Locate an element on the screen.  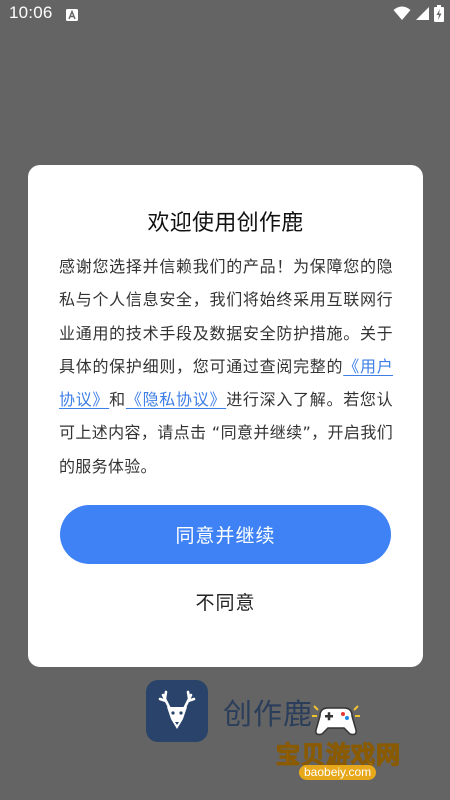
watermark: 宝贝游戏网 baobeiy.com is located at coordinates (352, 742).